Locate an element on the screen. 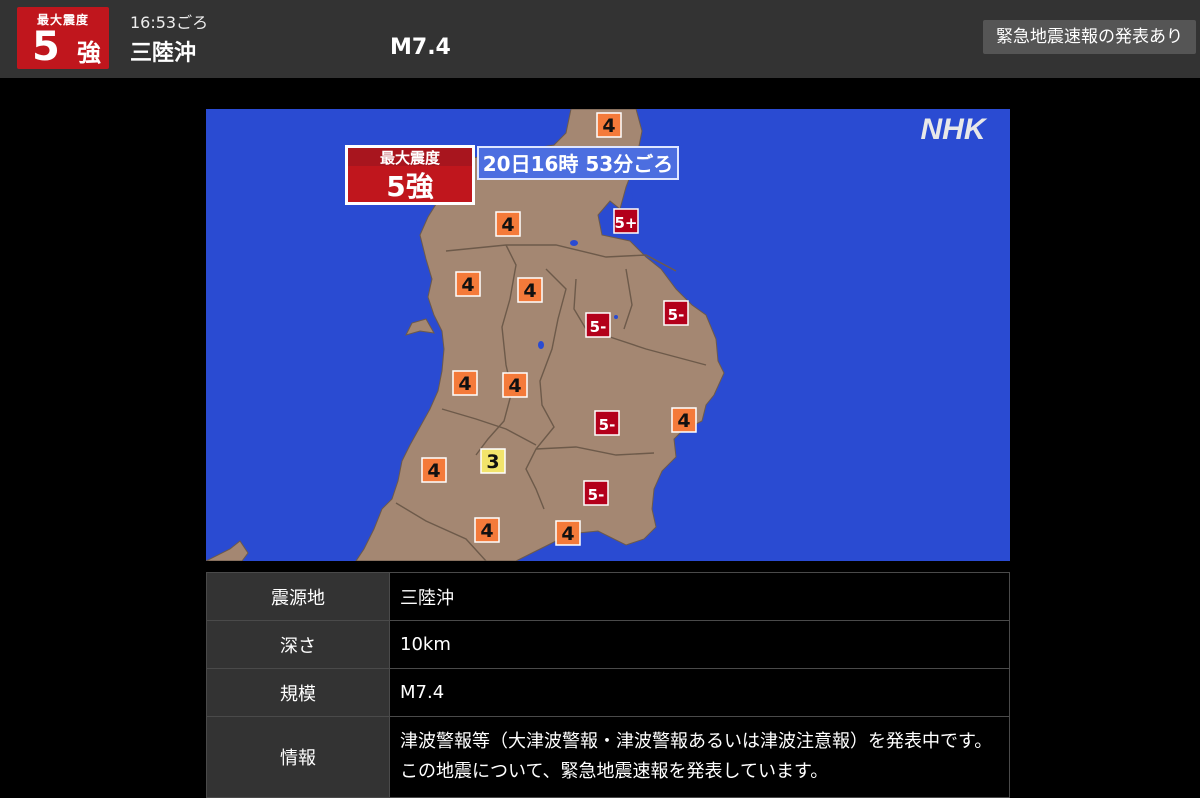 This screenshot has height=798, width=1200. table-row: 深さ 10km is located at coordinates (608, 644).